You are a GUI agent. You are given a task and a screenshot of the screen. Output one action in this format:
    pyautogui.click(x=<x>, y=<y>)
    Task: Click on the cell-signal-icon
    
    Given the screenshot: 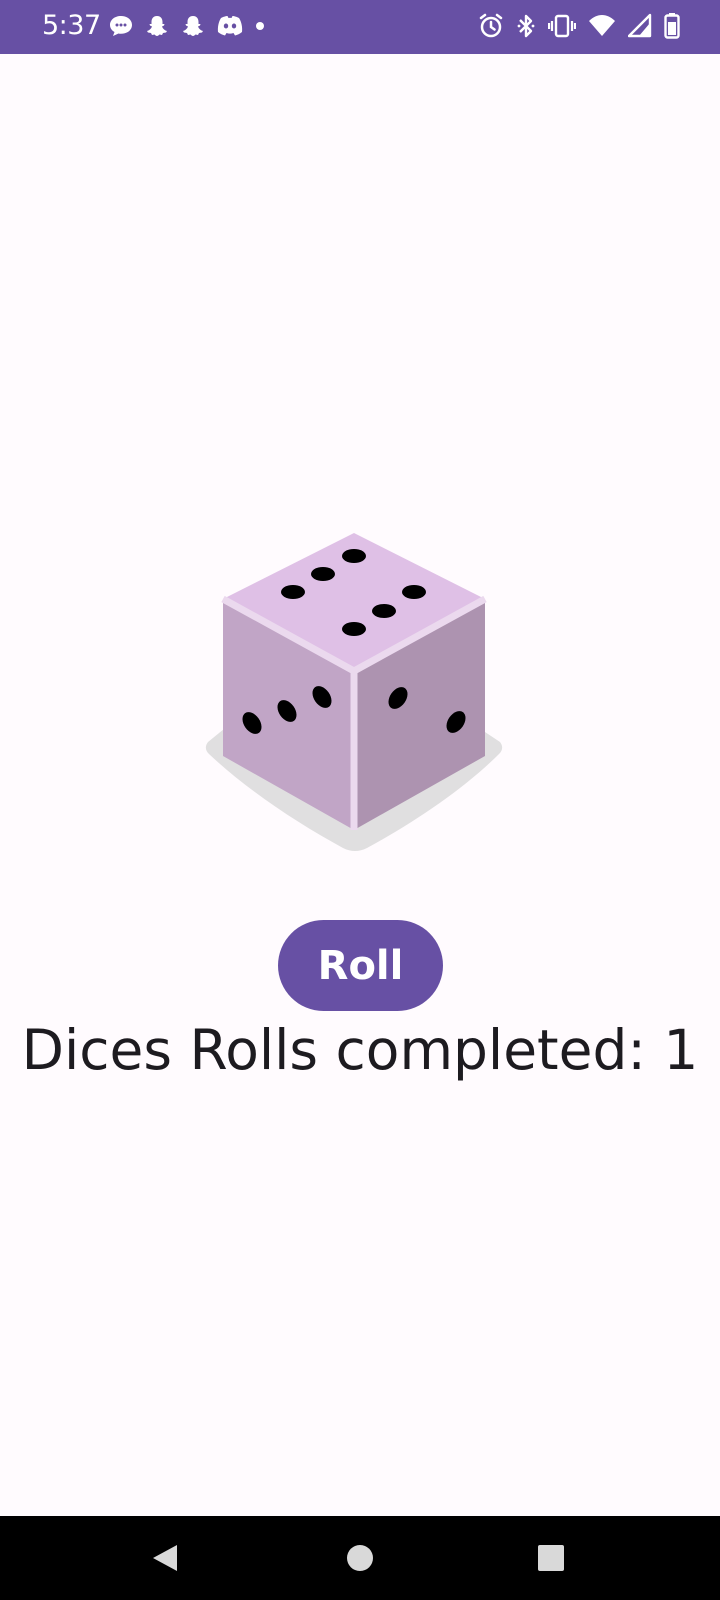 What is the action you would take?
    pyautogui.click(x=640, y=25)
    